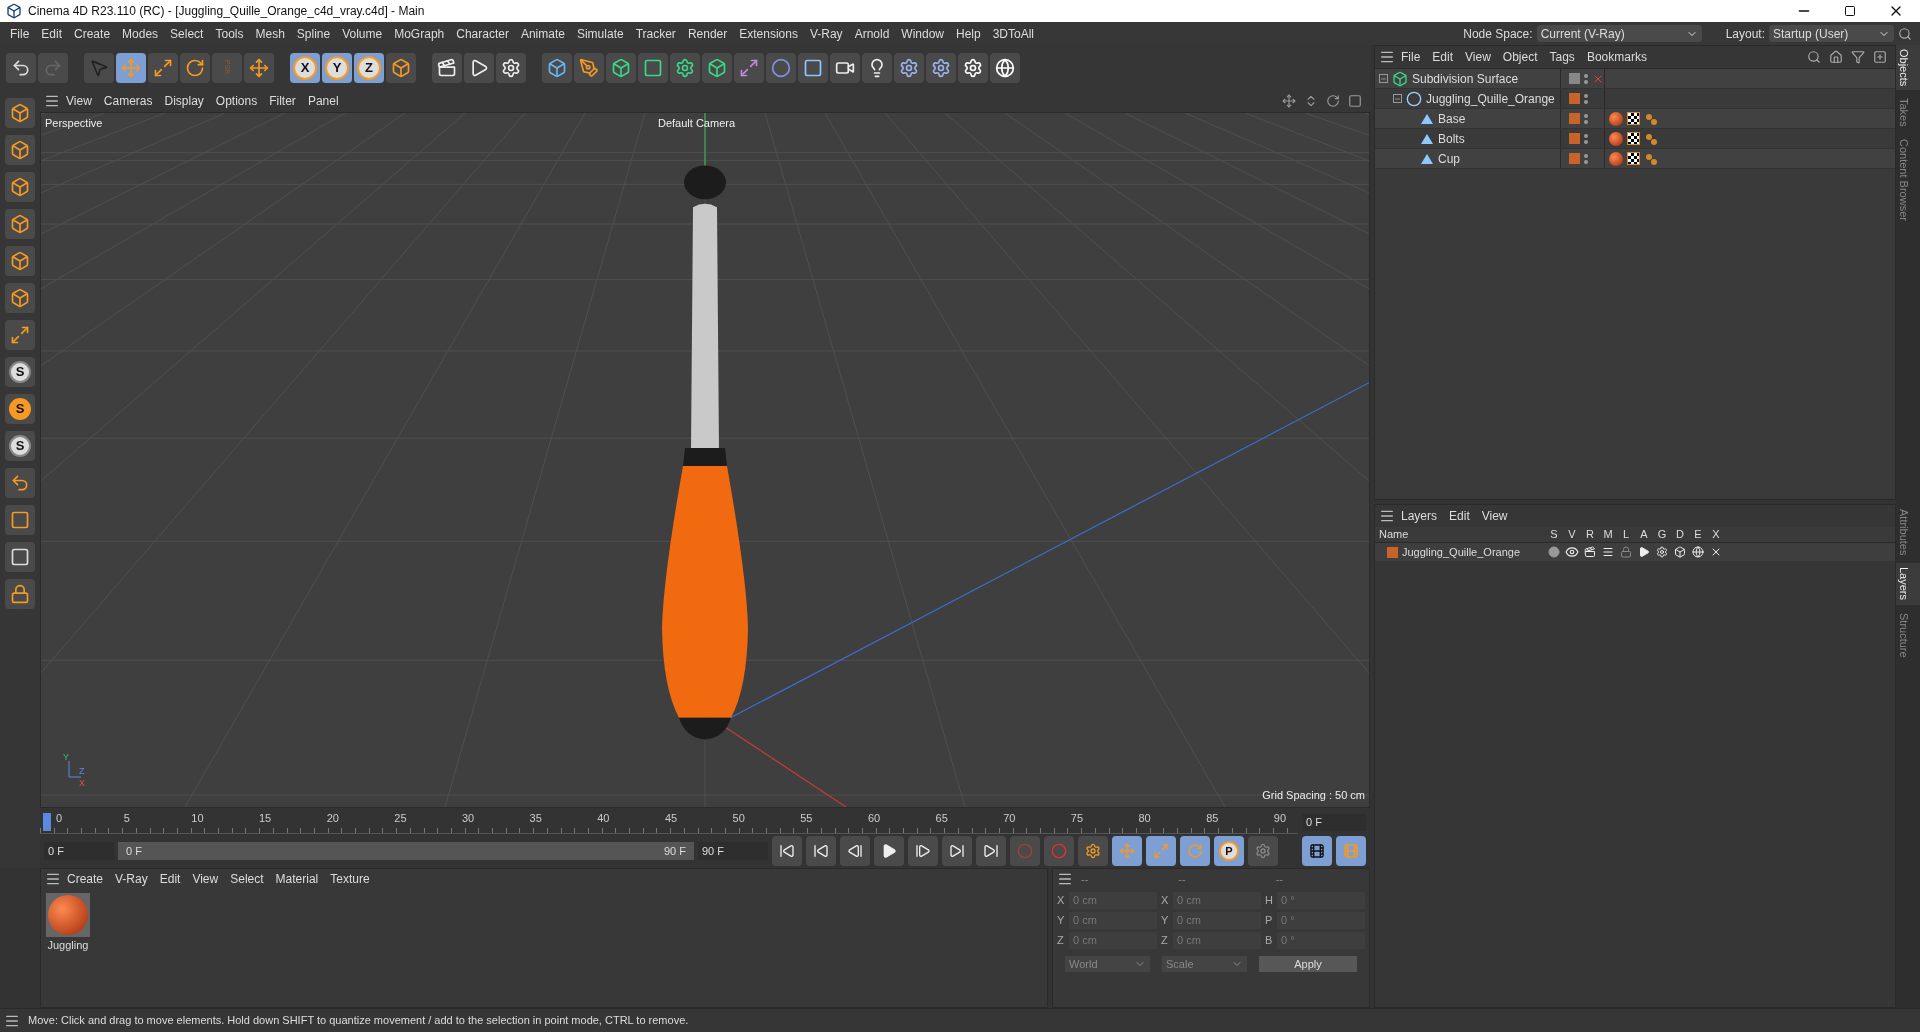 This screenshot has width=1920, height=1032. What do you see at coordinates (1289, 101) in the screenshot?
I see `pan-icon` at bounding box center [1289, 101].